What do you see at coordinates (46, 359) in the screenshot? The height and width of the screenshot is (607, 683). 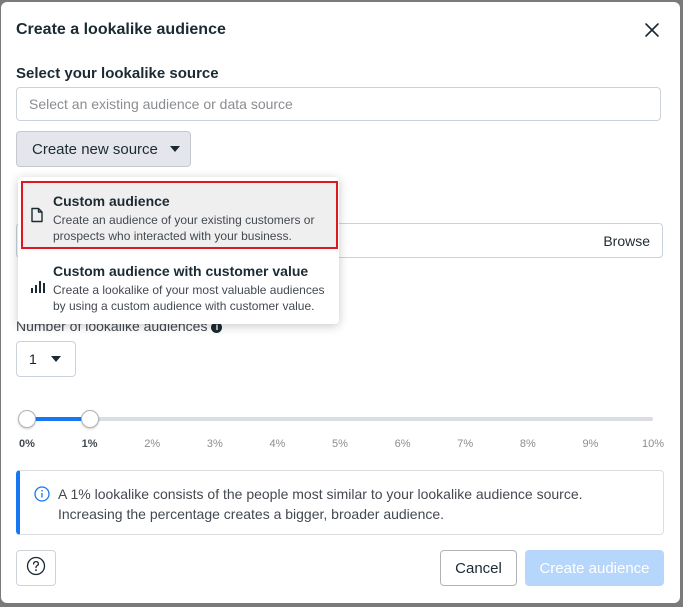 I see `audiences-select: 1` at bounding box center [46, 359].